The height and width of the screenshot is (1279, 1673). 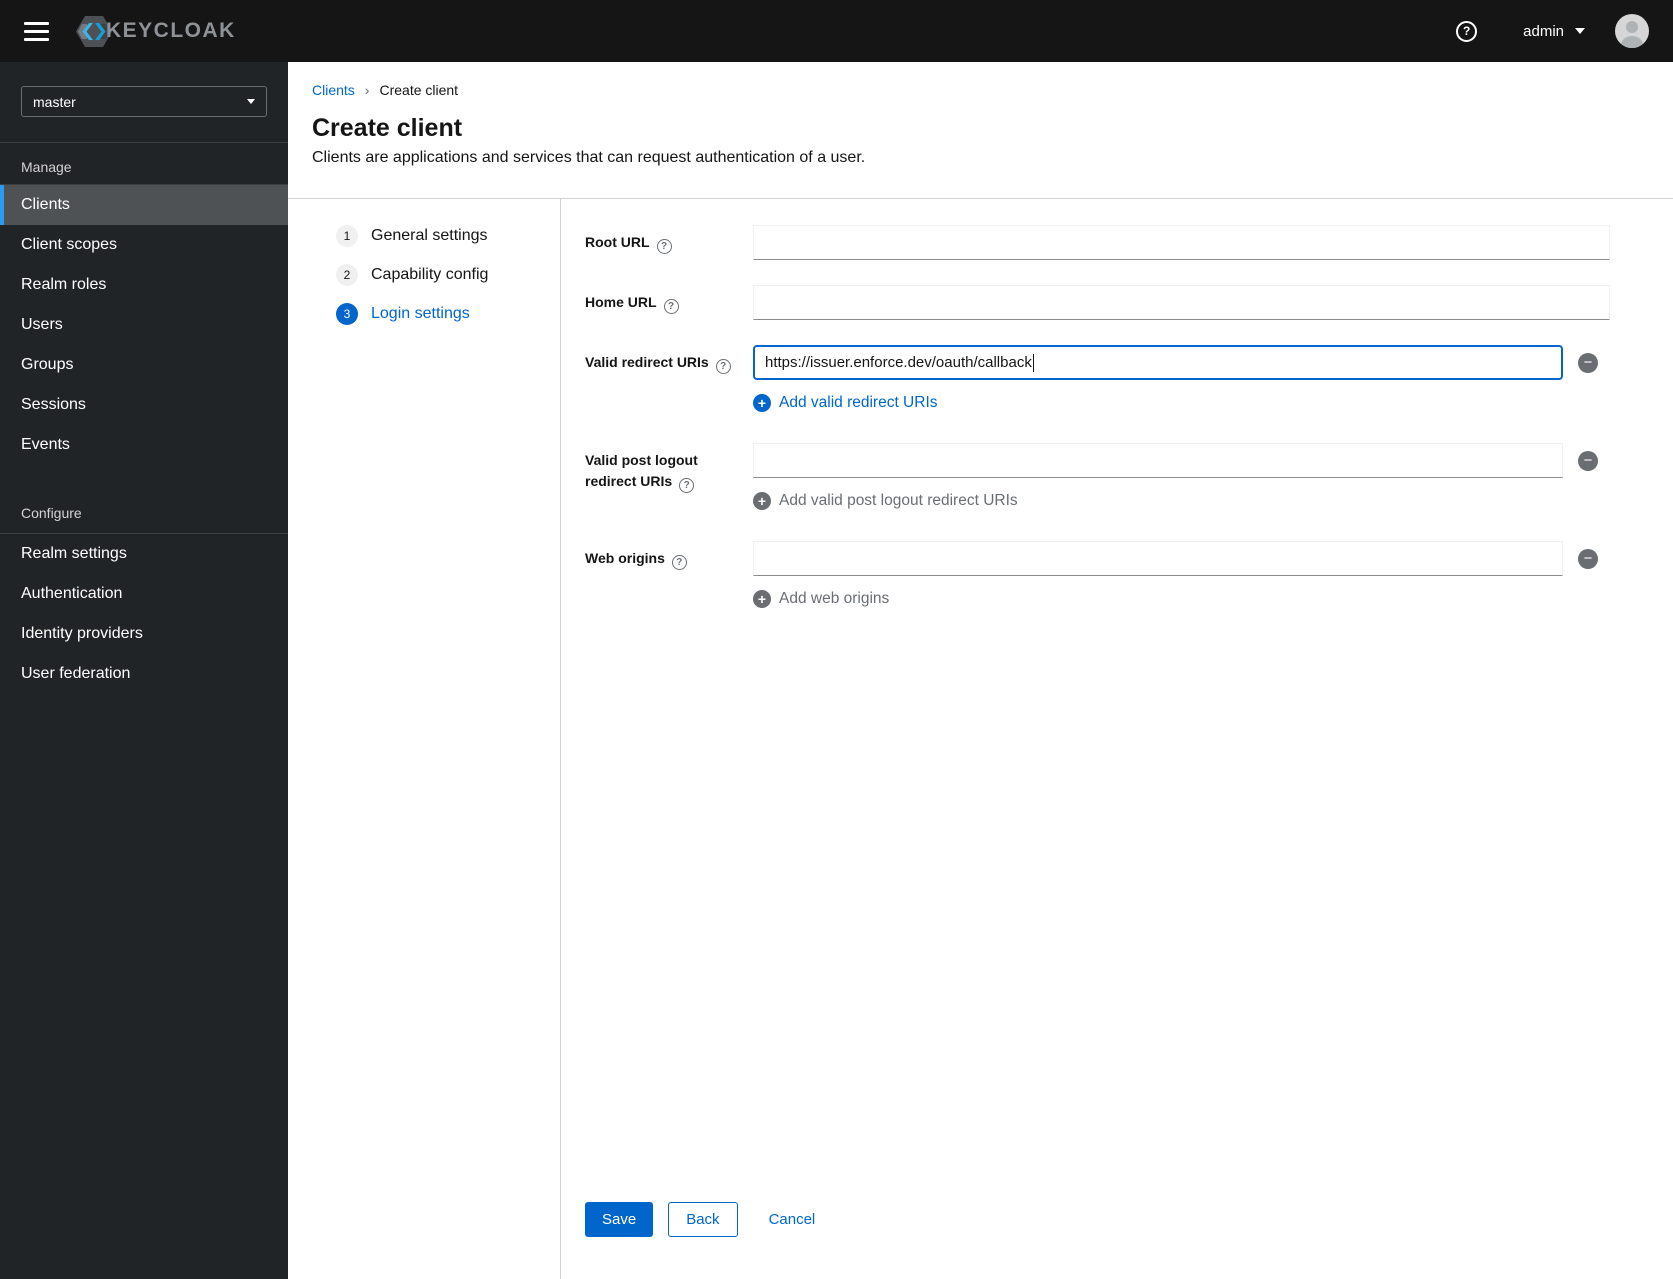 What do you see at coordinates (419, 90) in the screenshot?
I see `breadcrumb-current: Create client` at bounding box center [419, 90].